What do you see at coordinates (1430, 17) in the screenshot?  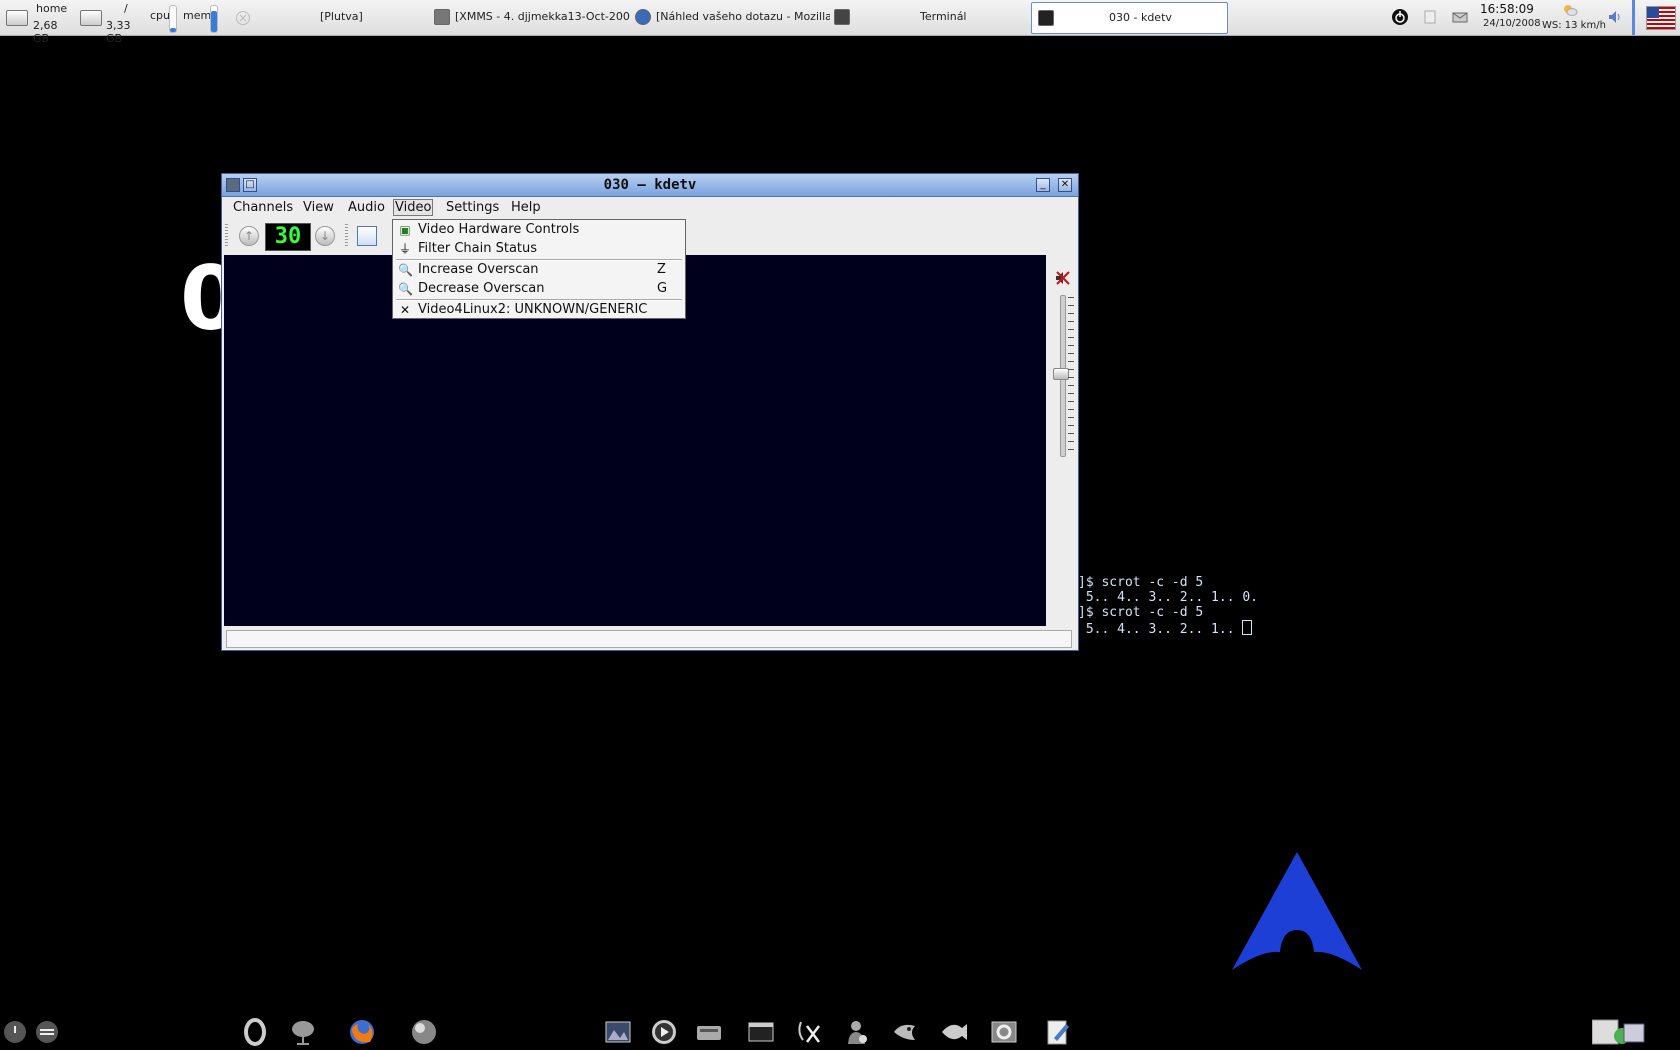 I see `clipboard-icon` at bounding box center [1430, 17].